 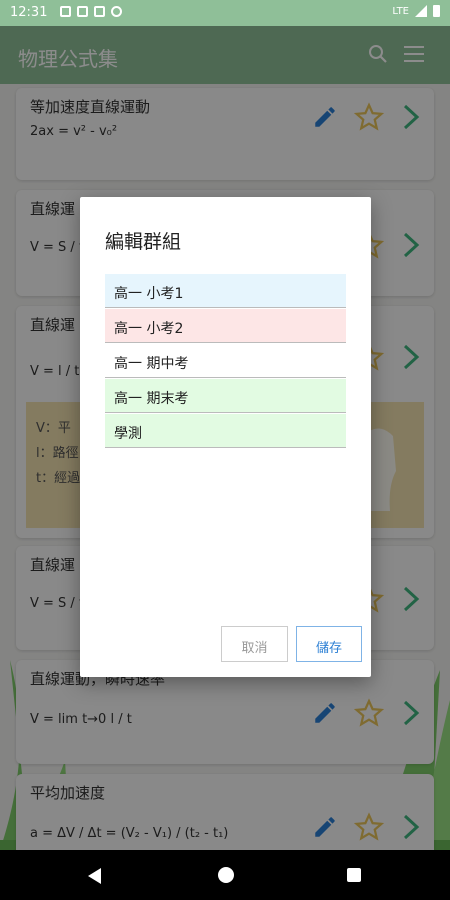 What do you see at coordinates (329, 644) in the screenshot?
I see `save-button: 儲存` at bounding box center [329, 644].